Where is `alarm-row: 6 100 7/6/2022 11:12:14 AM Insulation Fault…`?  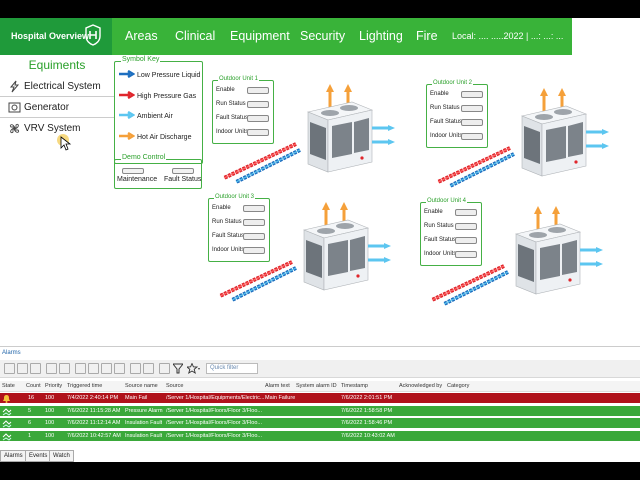 alarm-row: 6 100 7/6/2022 11:12:14 AM Insulation Fault… is located at coordinates (320, 423).